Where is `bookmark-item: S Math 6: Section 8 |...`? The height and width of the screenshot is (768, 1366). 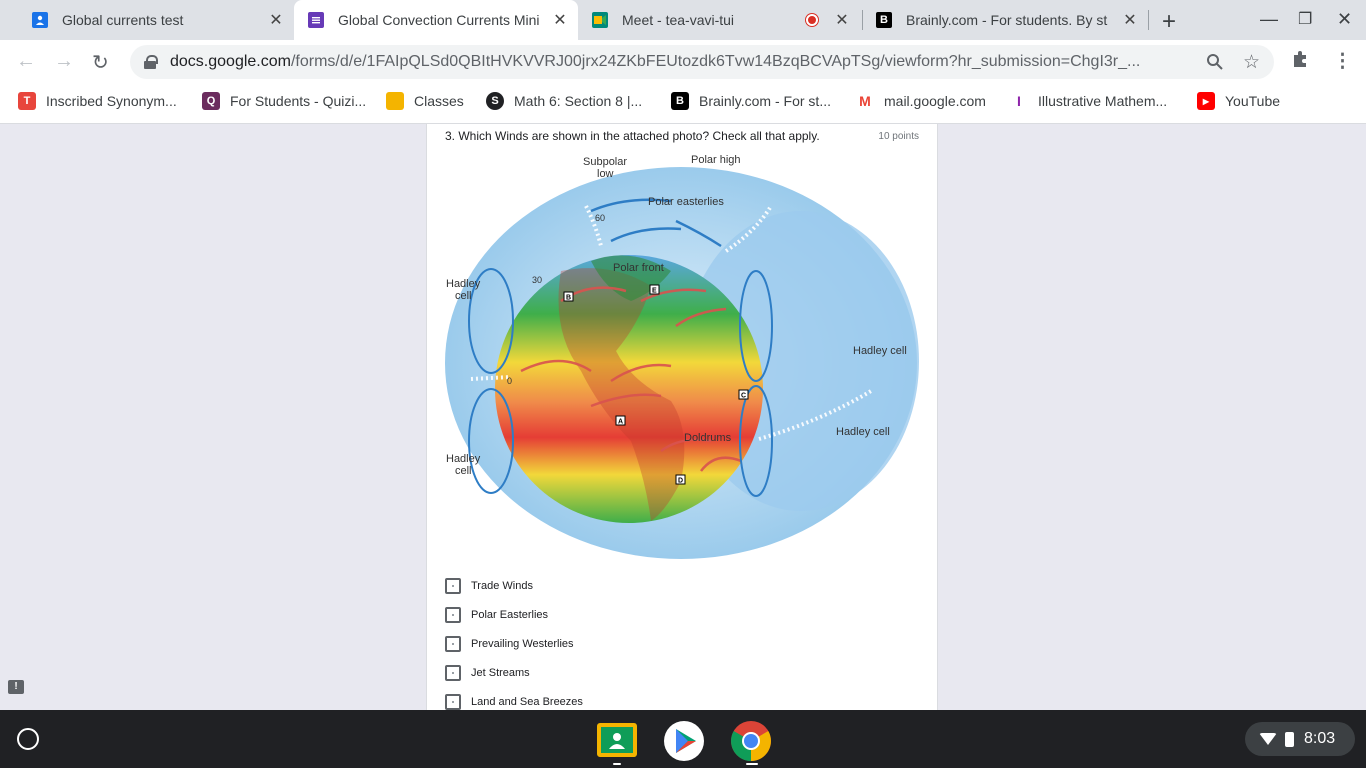
bookmark-item: S Math 6: Section 8 |... is located at coordinates (564, 101).